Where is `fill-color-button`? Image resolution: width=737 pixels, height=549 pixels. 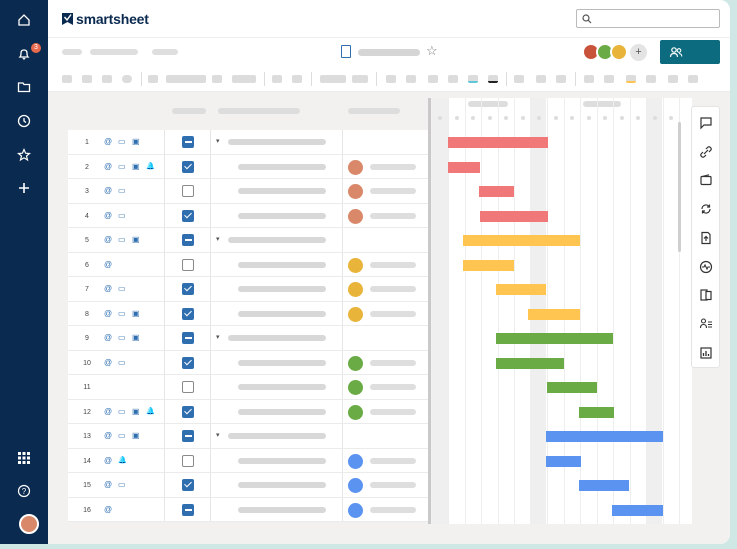 fill-color-button is located at coordinates (493, 79).